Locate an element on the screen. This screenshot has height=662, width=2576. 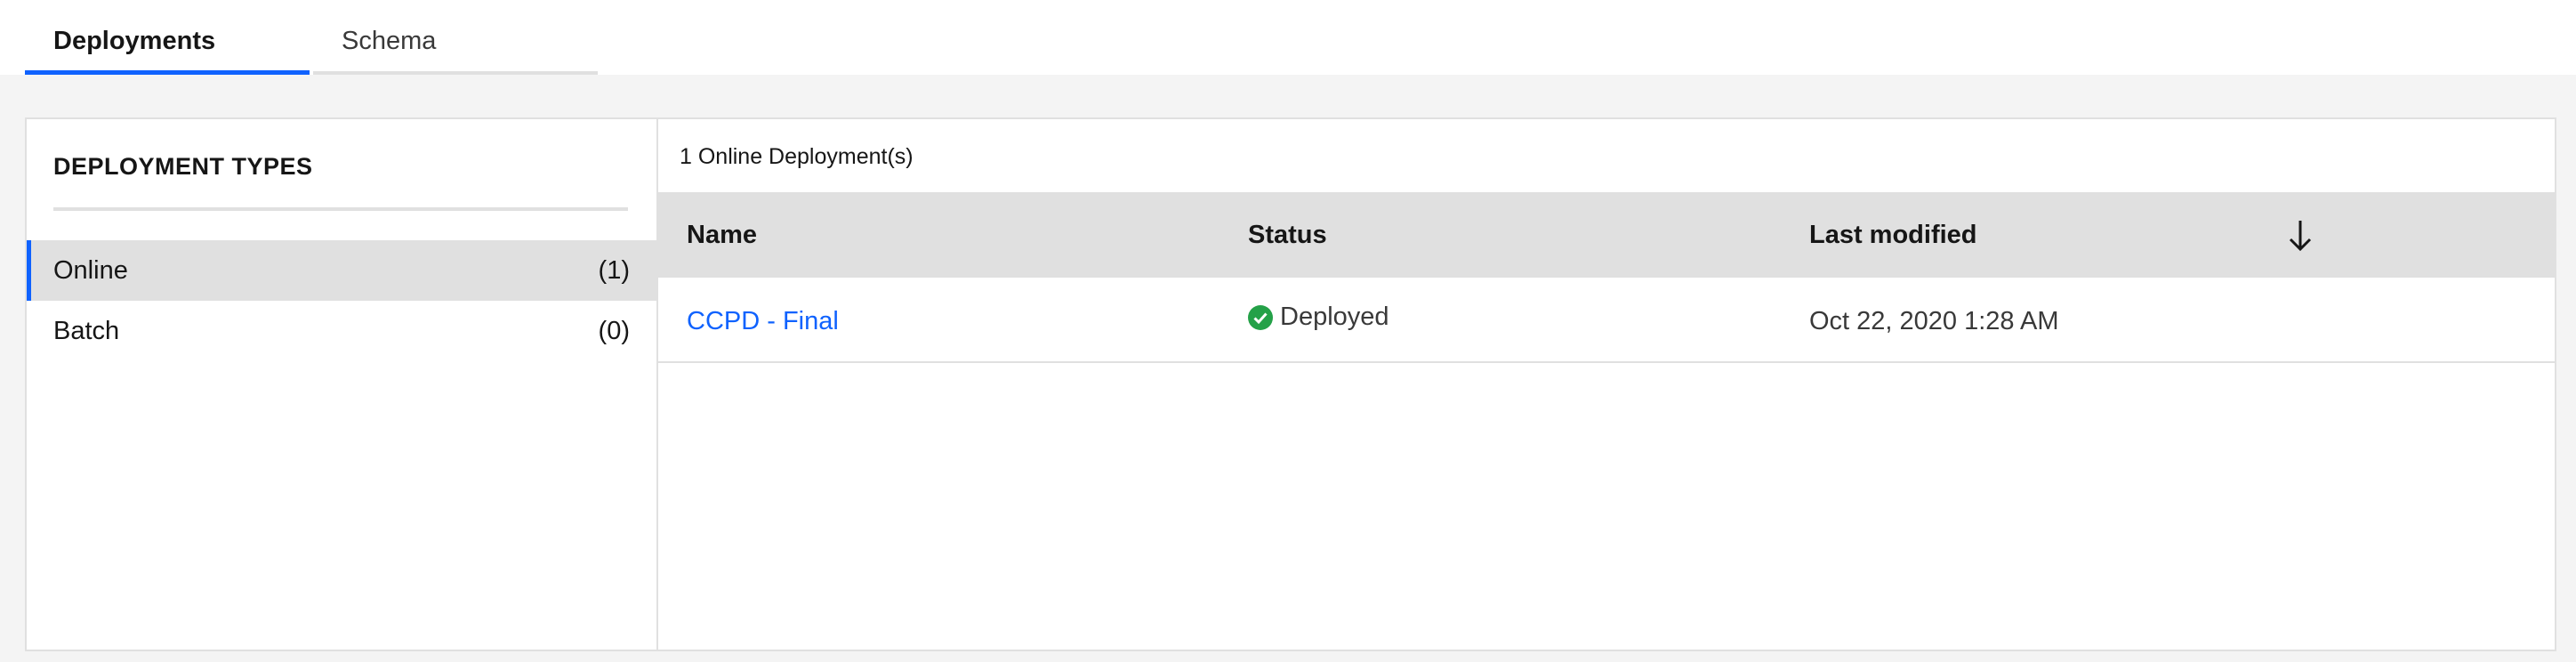
check-circle-icon is located at coordinates (1260, 317).